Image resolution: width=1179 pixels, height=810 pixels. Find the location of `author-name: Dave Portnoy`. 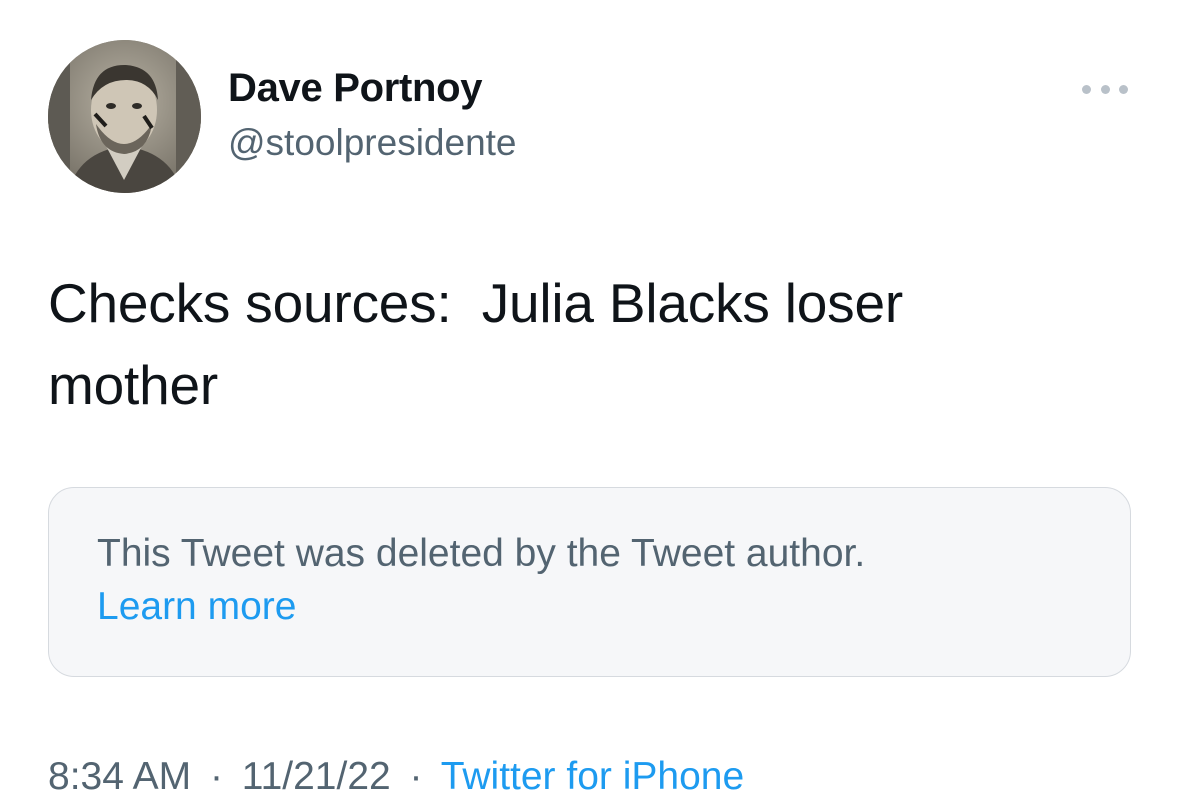

author-name: Dave Portnoy is located at coordinates (355, 88).